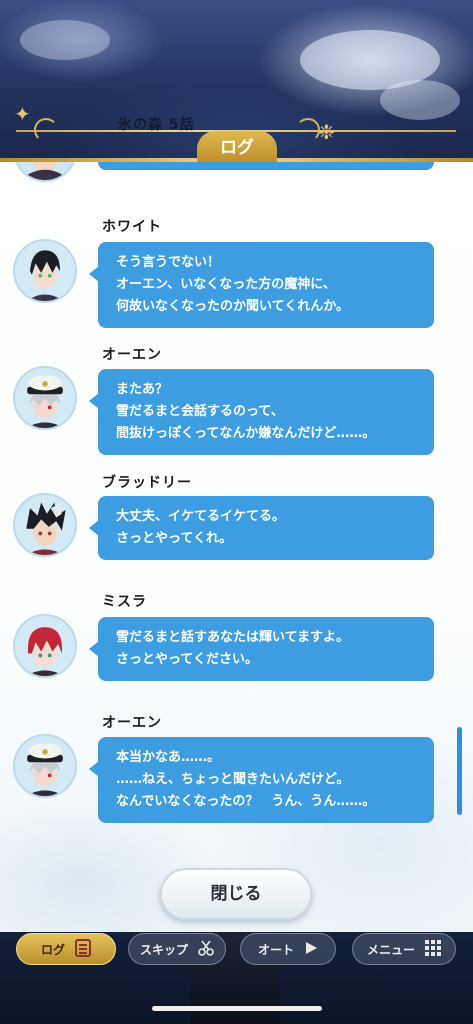  I want to click on avatar-mithra, so click(45, 646).